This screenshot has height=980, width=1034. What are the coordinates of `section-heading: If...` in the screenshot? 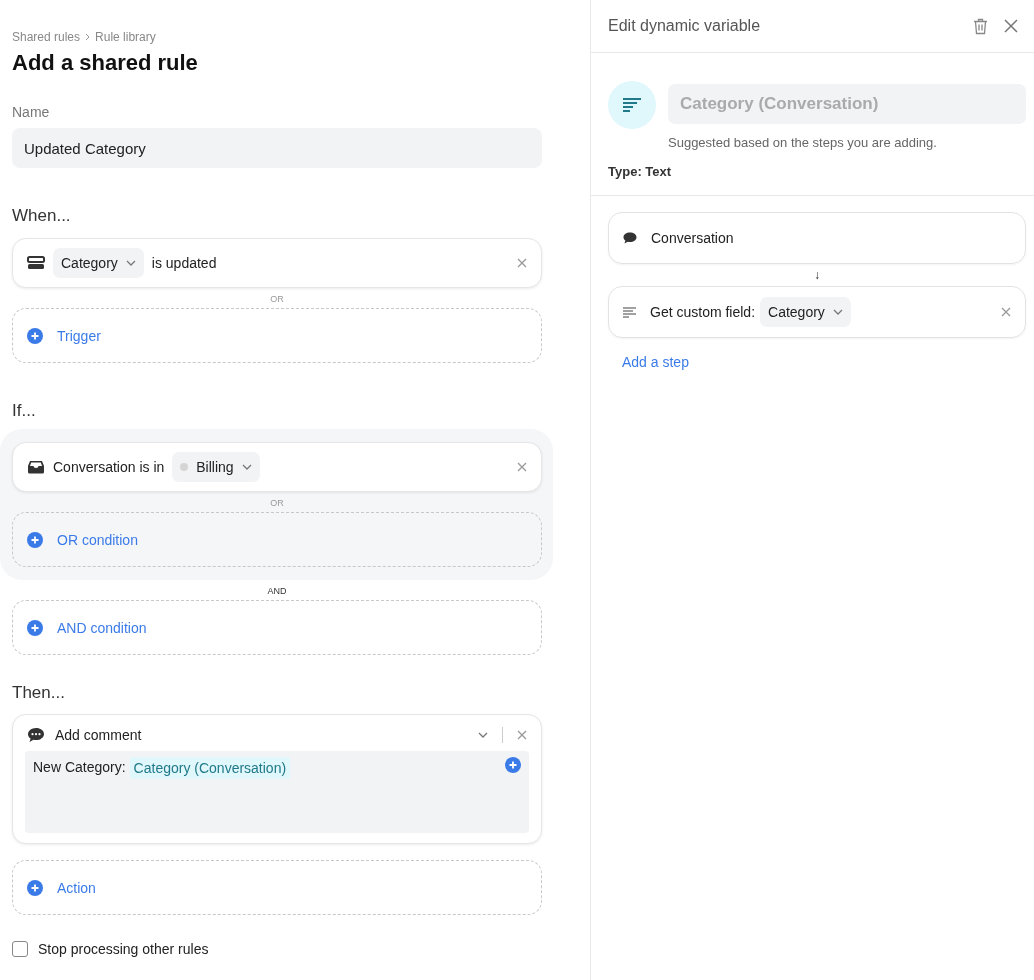 It's located at (24, 411).